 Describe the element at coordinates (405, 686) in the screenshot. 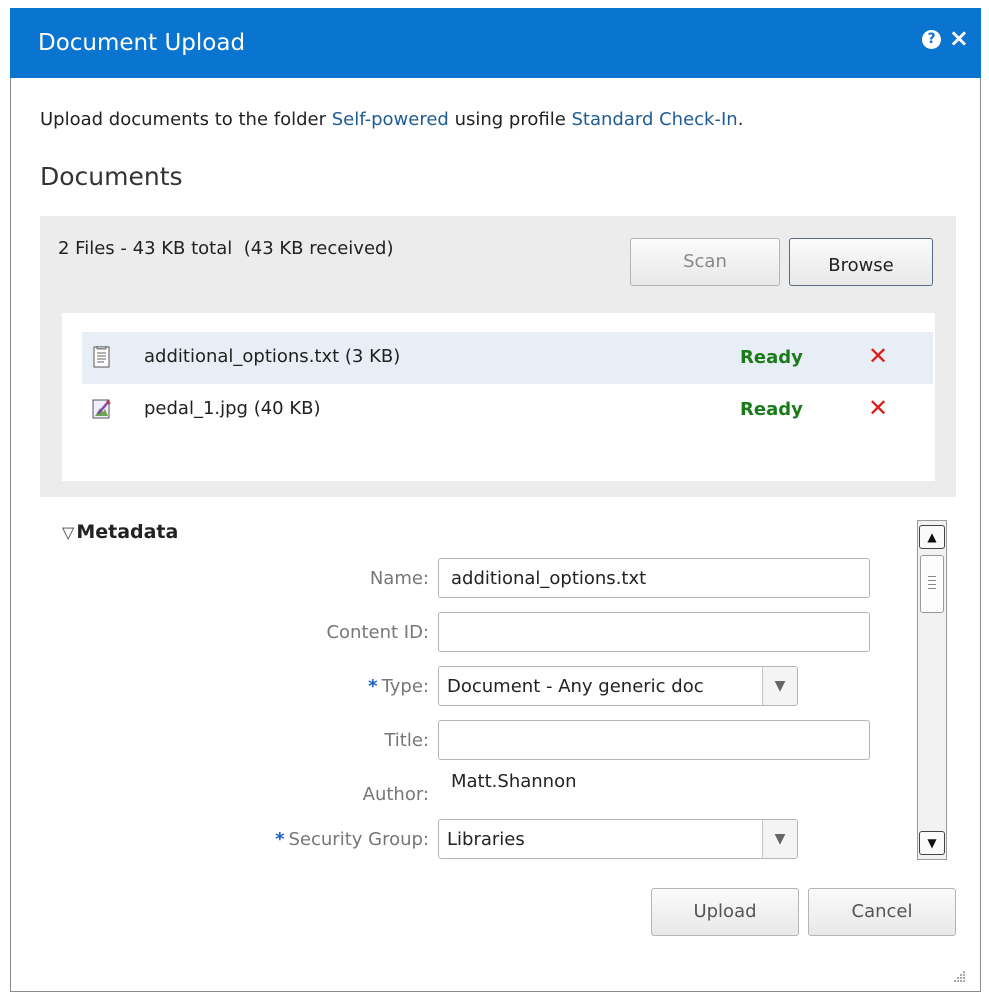

I see `type-label-text: Type:` at that location.